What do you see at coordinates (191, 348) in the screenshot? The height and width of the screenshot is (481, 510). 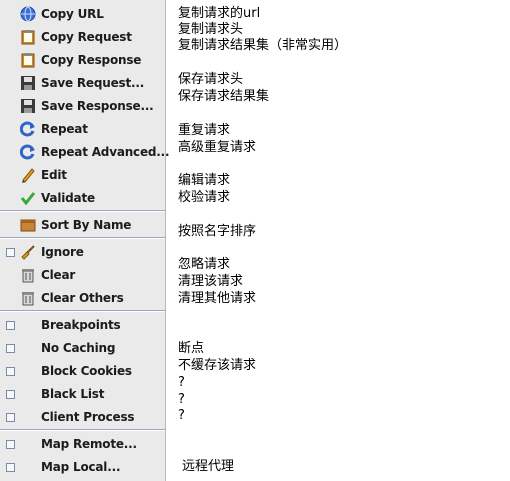 I see `note-breakpoints: 断点` at bounding box center [191, 348].